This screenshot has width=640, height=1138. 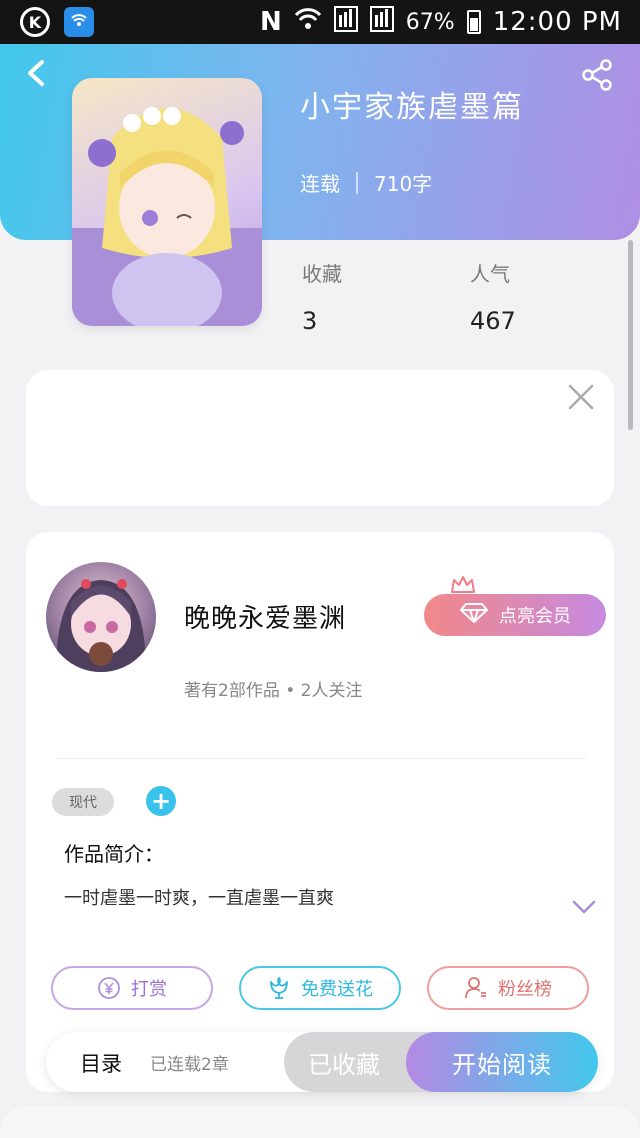 What do you see at coordinates (189, 1065) in the screenshot?
I see `toc-status: 已连载2章` at bounding box center [189, 1065].